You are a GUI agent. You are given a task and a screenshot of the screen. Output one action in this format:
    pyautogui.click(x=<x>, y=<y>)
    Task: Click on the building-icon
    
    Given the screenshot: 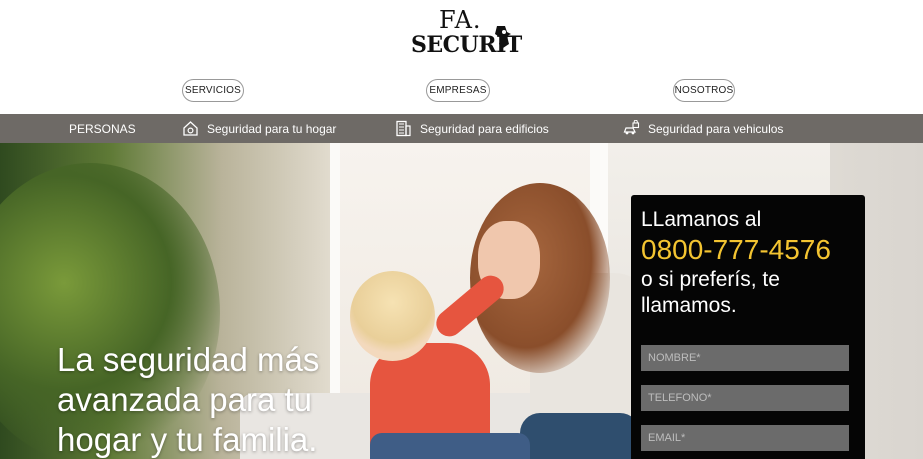 What is the action you would take?
    pyautogui.click(x=403, y=128)
    